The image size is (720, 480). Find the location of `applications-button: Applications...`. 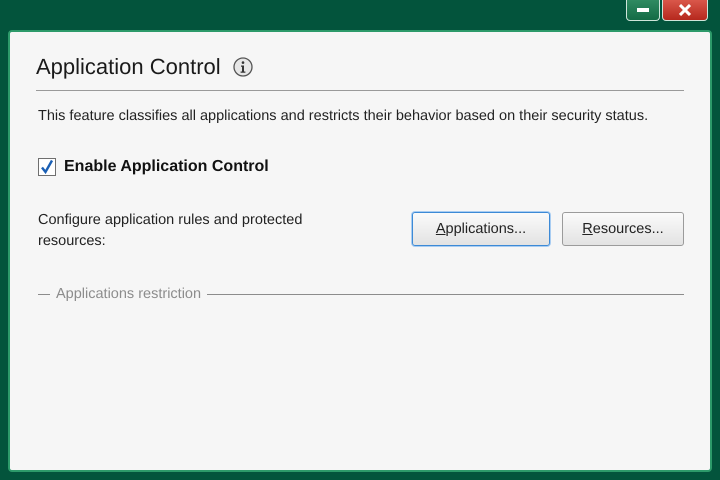

applications-button: Applications... is located at coordinates (481, 229).